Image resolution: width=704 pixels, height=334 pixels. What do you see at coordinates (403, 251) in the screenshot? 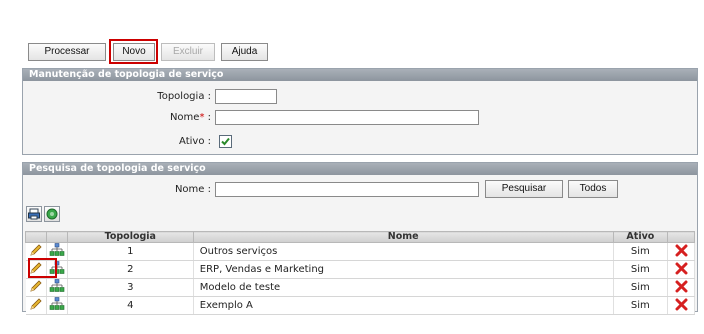
I see `nome-cell: Outros serviços` at bounding box center [403, 251].